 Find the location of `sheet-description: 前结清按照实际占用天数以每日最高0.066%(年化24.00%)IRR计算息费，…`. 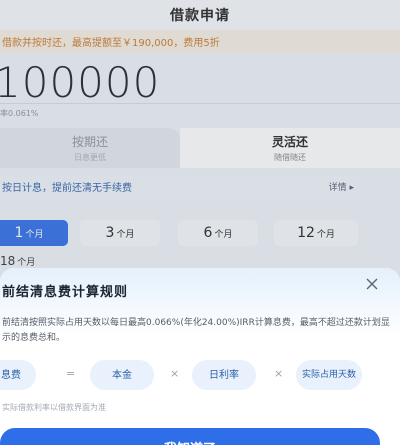

sheet-description: 前结清按照实际占用天数以每日最高0.066%(年化24.00%)IRR计算息费，… is located at coordinates (196, 330).